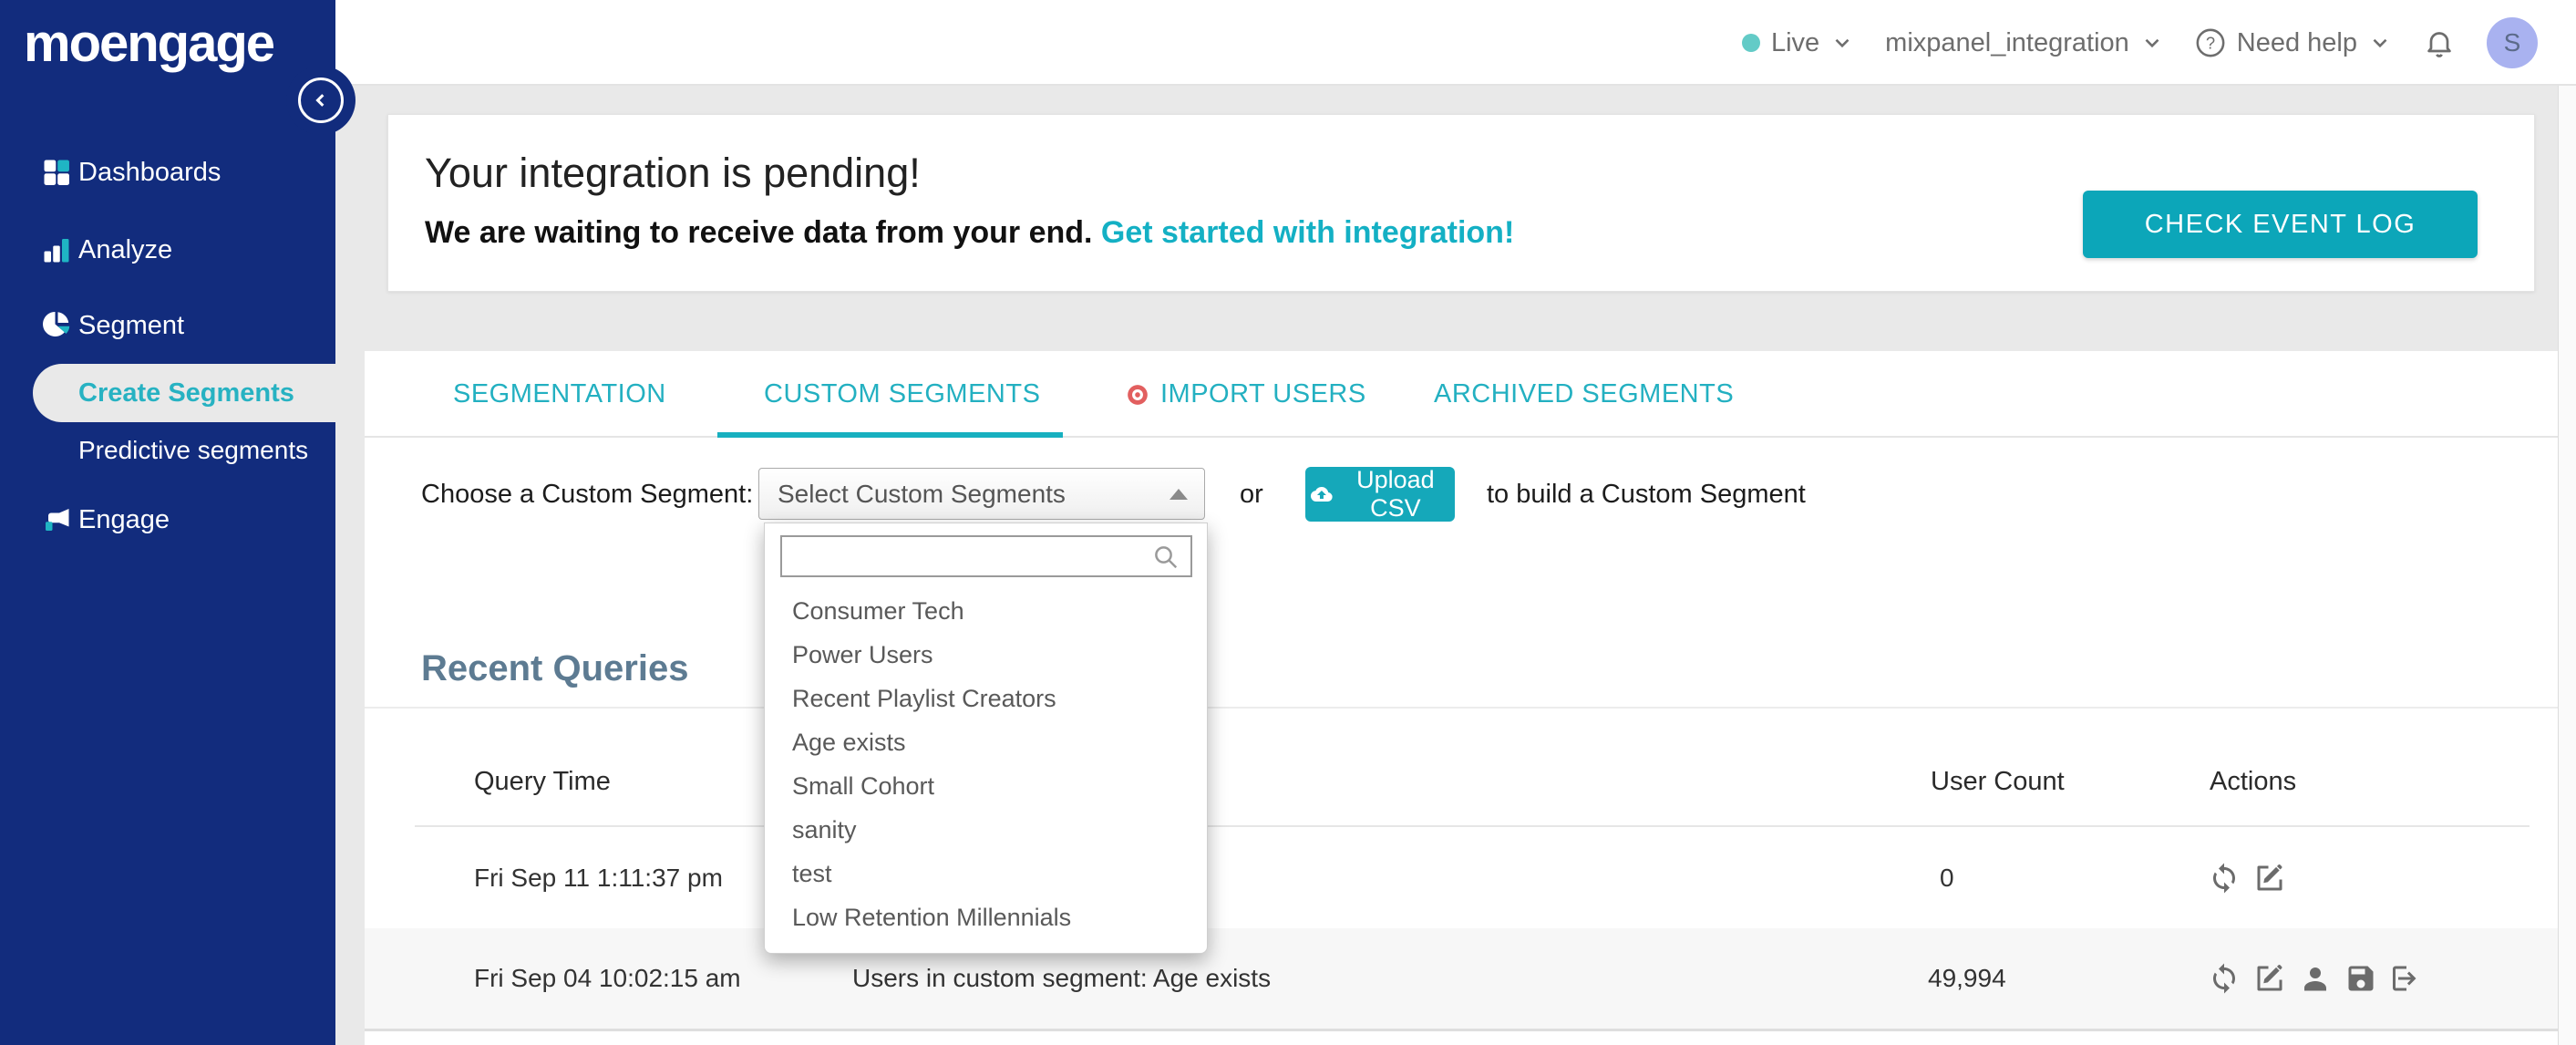 The image size is (2576, 1045). What do you see at coordinates (542, 781) in the screenshot?
I see `column-header-query-time: Query Time` at bounding box center [542, 781].